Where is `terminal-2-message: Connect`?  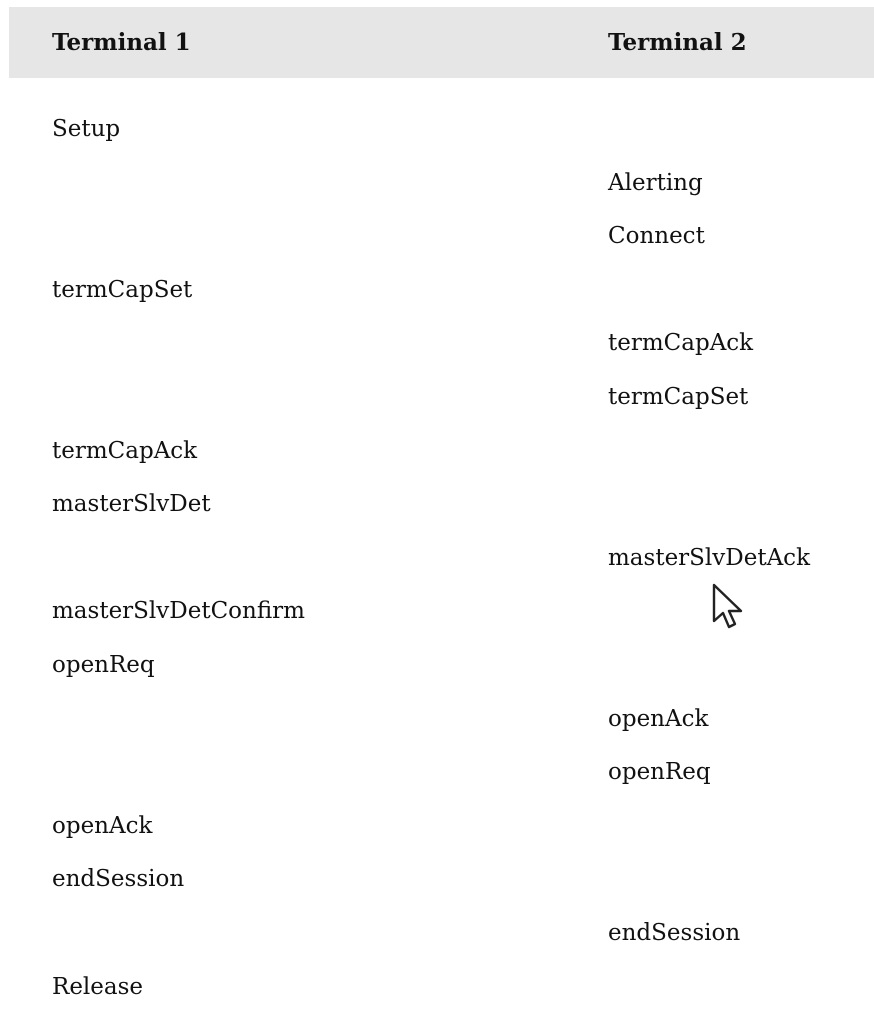
terminal-2-message: Connect is located at coordinates (656, 236).